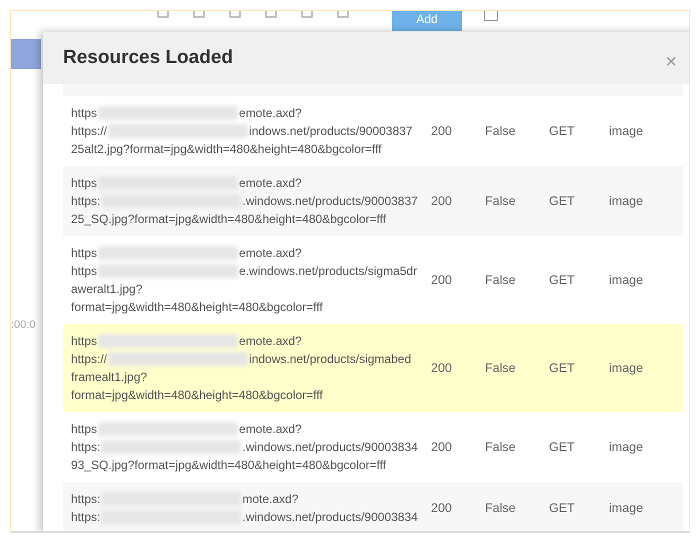 This screenshot has height=538, width=700. I want to click on table-row: https emote.axd? https e.windows.net/products/sigma5dr aweralt1.jpg? format=jpg&width=480&height=480&bgcolor=fff 200 False GET image, so click(373, 280).